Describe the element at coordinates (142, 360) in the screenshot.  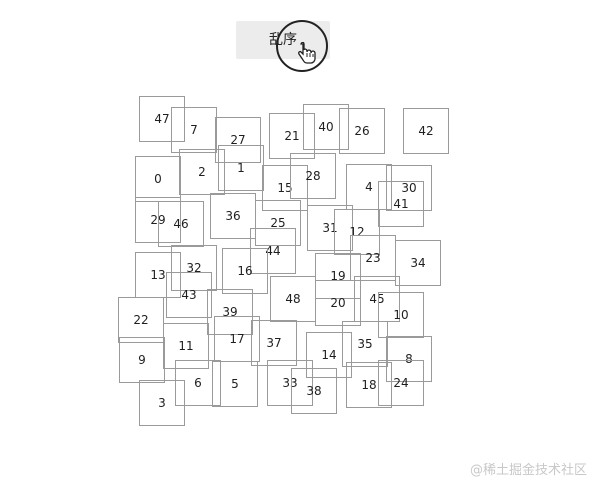
I see `tile: 9` at that location.